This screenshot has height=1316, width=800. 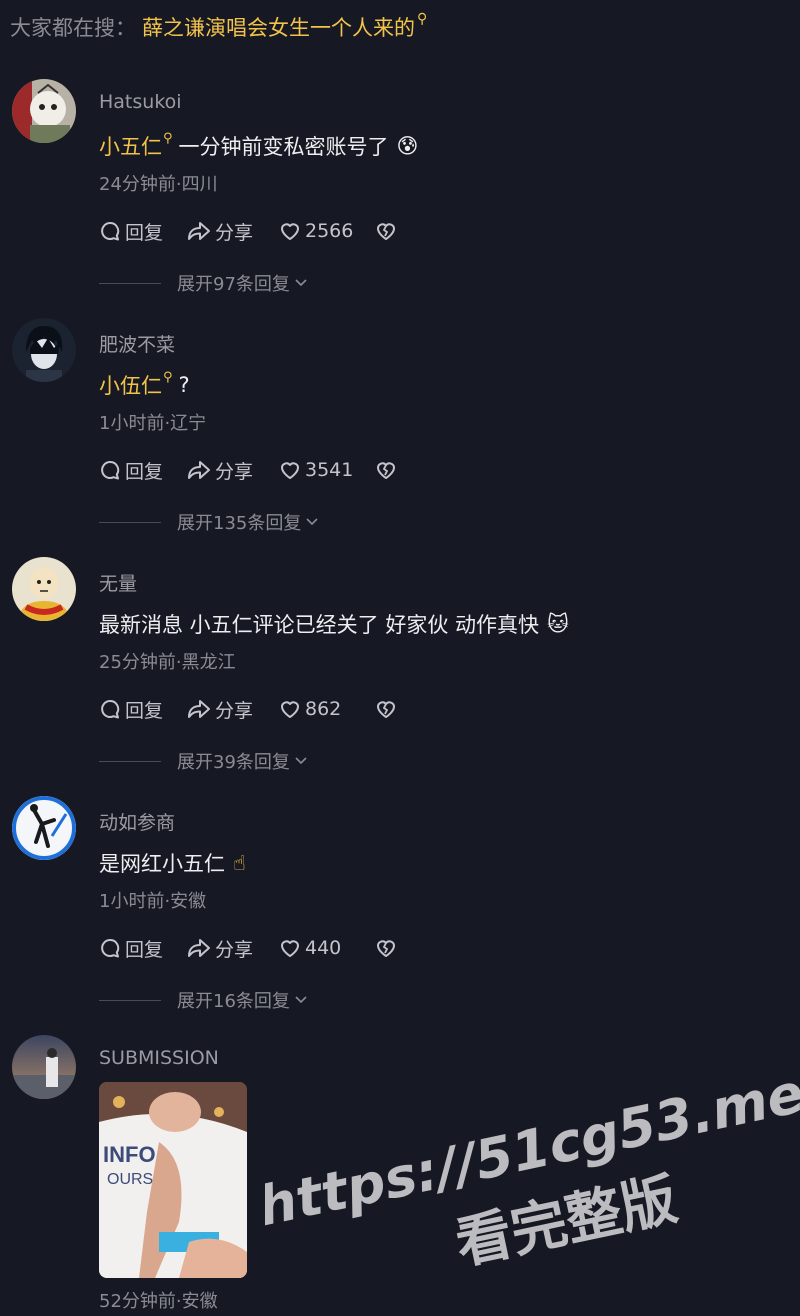 I want to click on expand-replies-button: 展开135条回复, so click(x=208, y=522).